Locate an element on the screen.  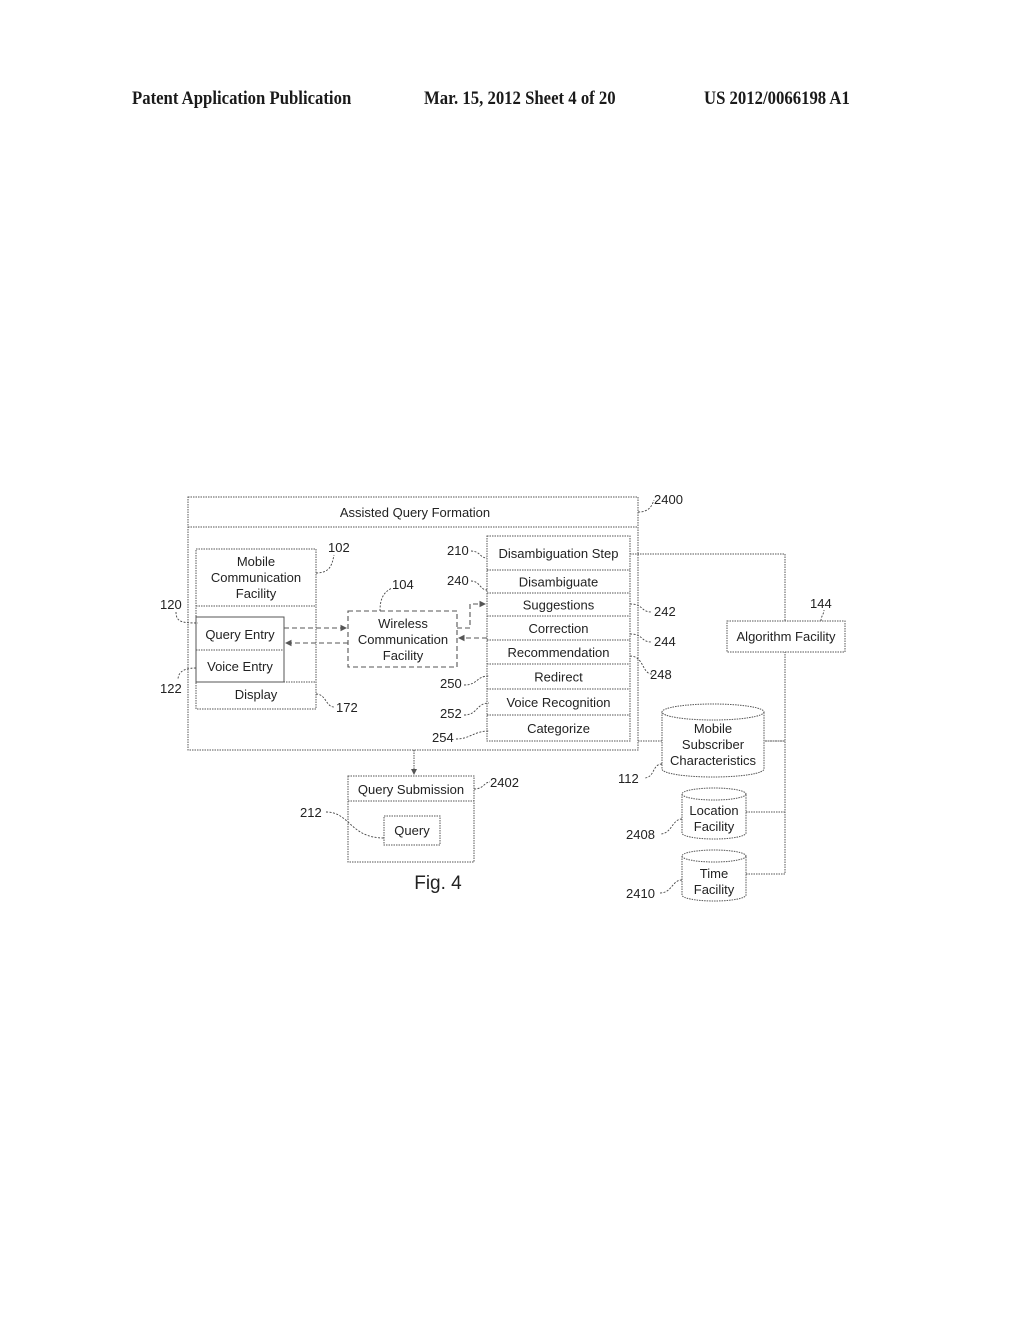
ref-2410: 2410 is located at coordinates (640, 893).